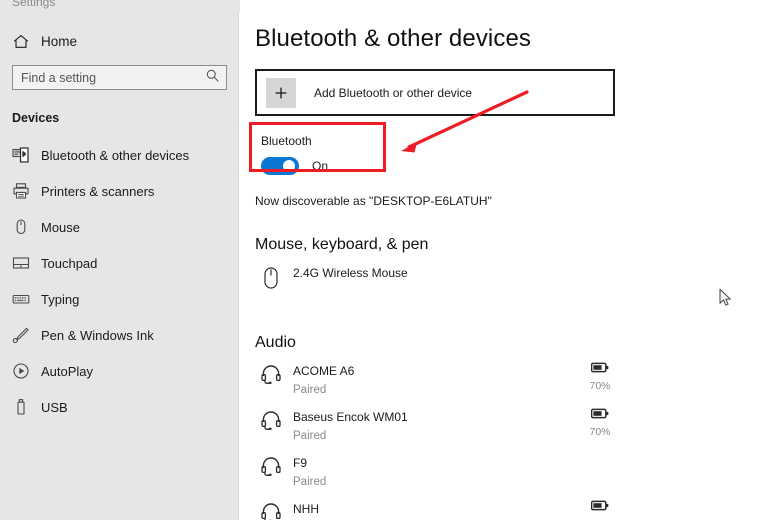 This screenshot has width=780, height=520. I want to click on touchpad-icon, so click(21, 263).